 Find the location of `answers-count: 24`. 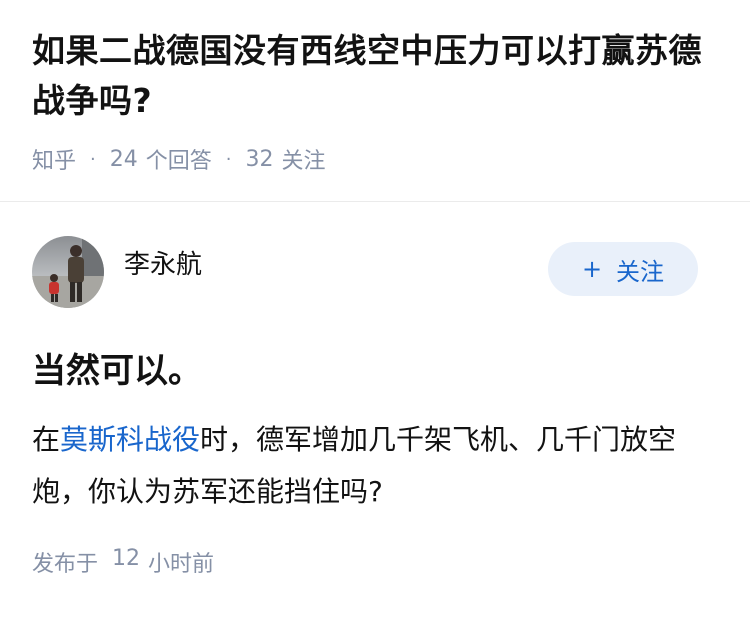

answers-count: 24 is located at coordinates (123, 159).